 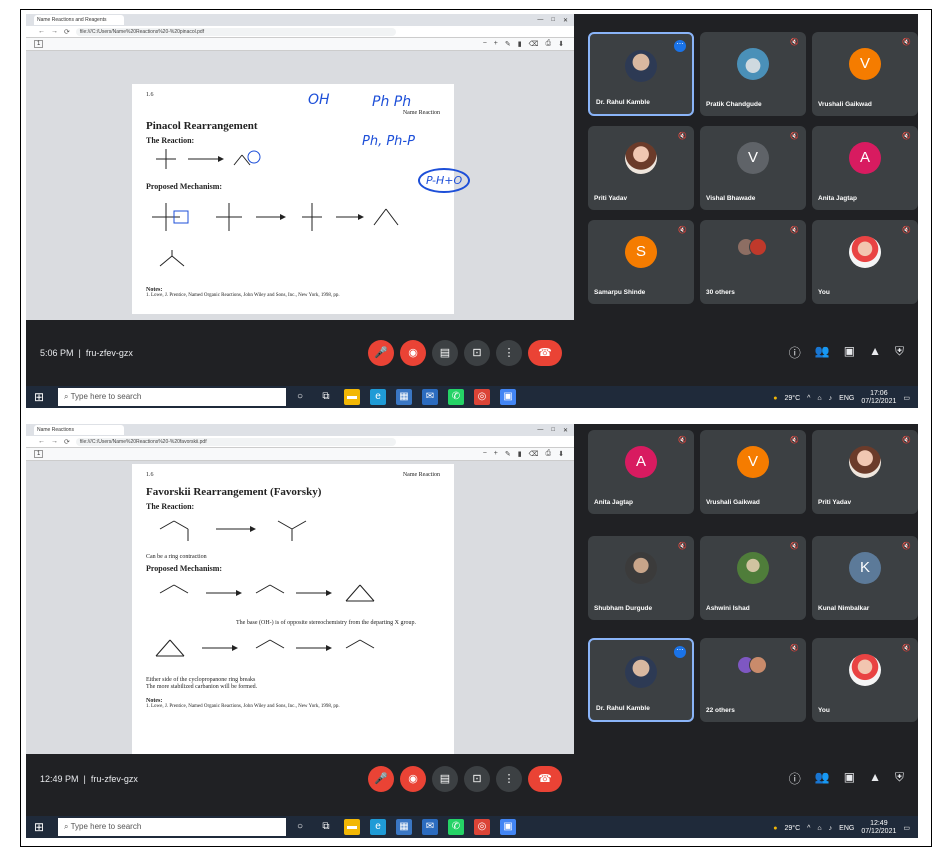 What do you see at coordinates (680, 652) in the screenshot?
I see `more-options-icon: ⋯` at bounding box center [680, 652].